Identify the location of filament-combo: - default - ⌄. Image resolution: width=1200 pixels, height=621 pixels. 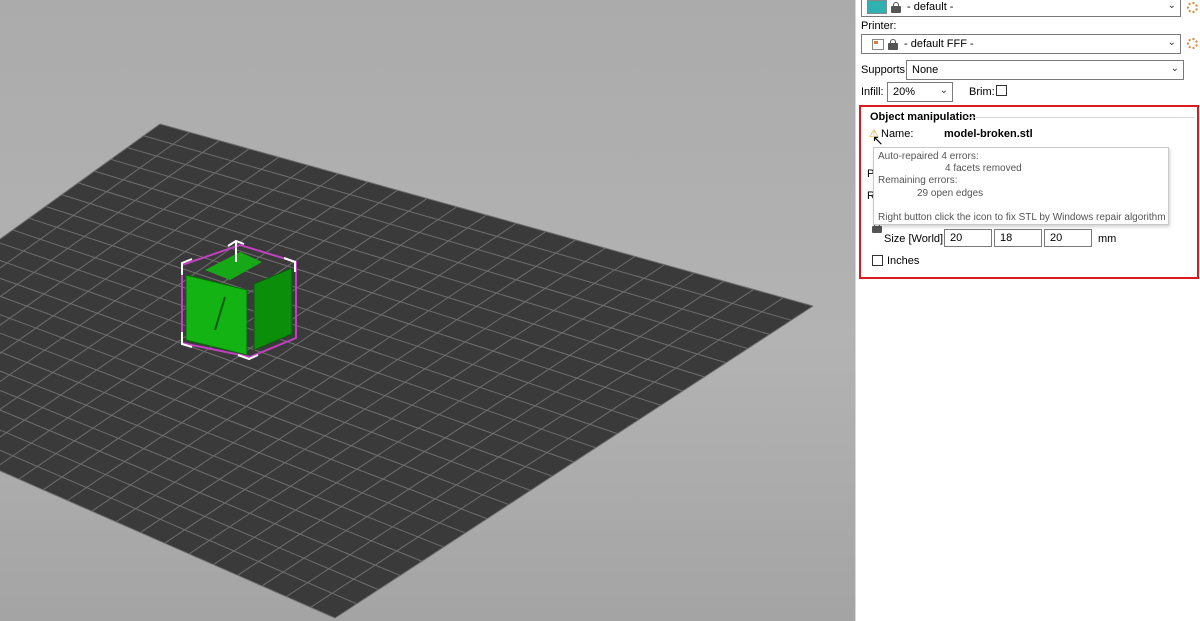
(1021, 8).